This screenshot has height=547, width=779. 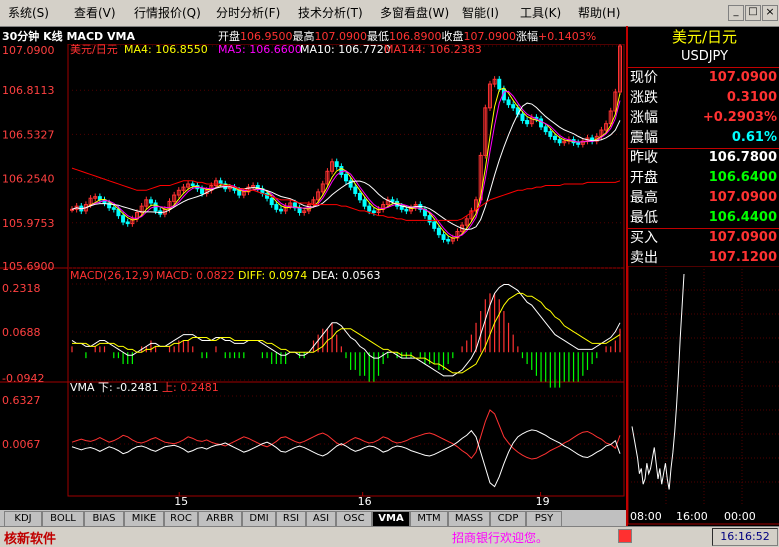 What do you see at coordinates (658, 381) in the screenshot?
I see `mini-price-line` at bounding box center [658, 381].